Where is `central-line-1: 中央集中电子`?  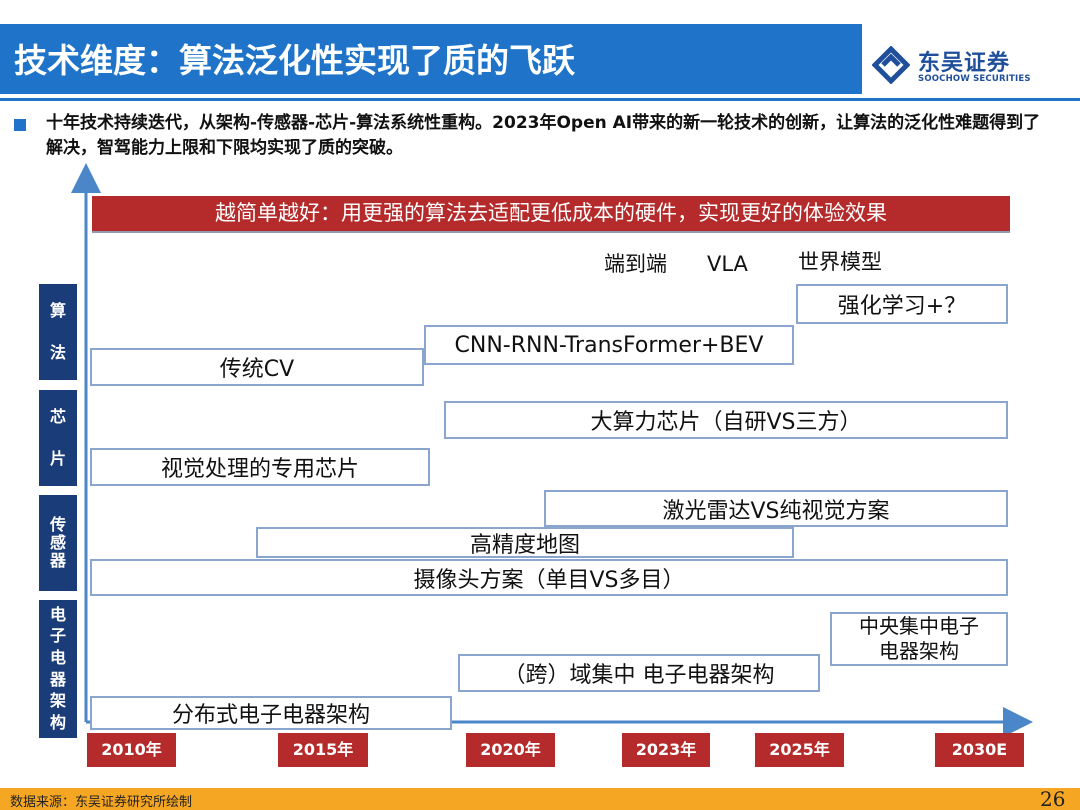 central-line-1: 中央集中电子 is located at coordinates (919, 626).